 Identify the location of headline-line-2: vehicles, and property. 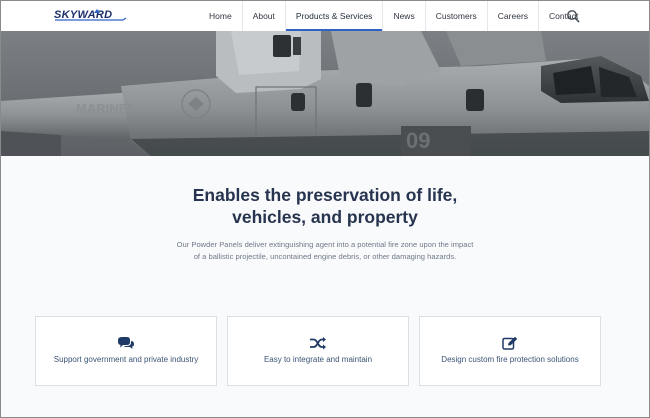
(325, 217).